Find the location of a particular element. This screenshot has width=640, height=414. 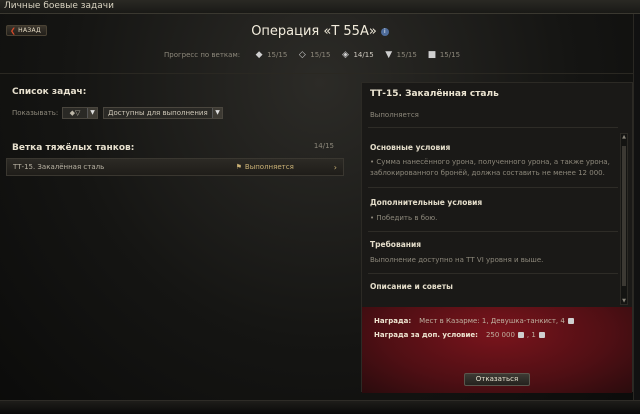

reward-extra-tail: , 1 is located at coordinates (531, 335).